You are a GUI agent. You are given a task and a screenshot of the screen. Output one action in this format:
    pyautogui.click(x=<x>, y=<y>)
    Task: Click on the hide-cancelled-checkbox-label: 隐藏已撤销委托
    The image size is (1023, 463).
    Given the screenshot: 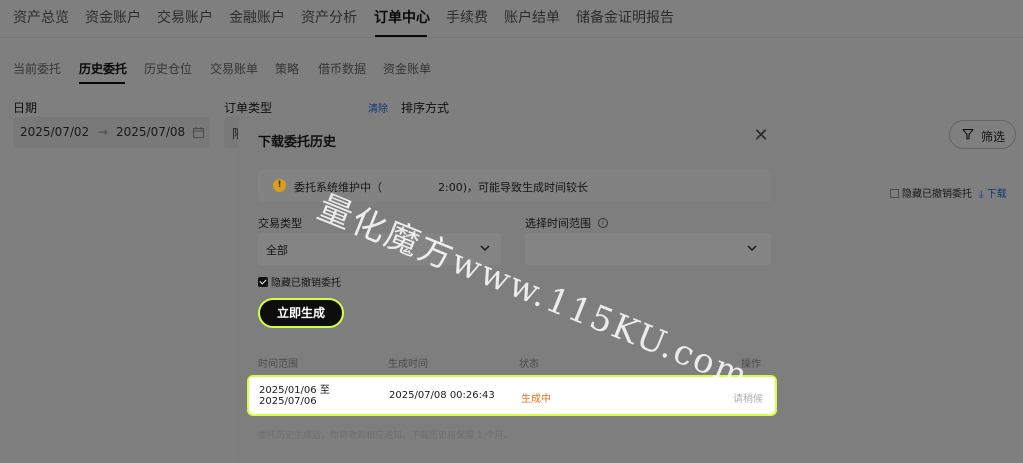 What is the action you would take?
    pyautogui.click(x=306, y=283)
    